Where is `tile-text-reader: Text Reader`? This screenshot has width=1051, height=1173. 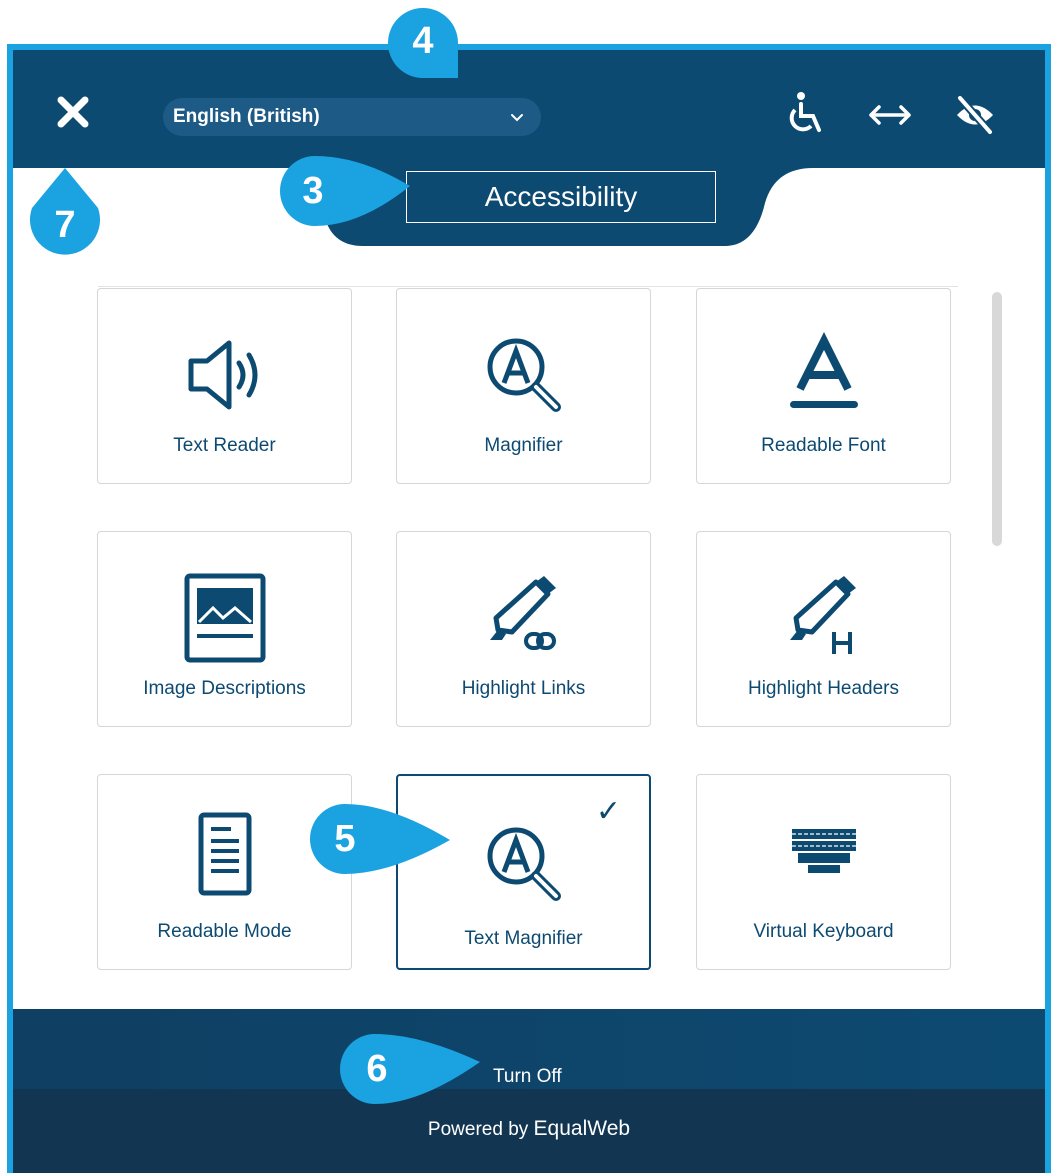
tile-text-reader: Text Reader is located at coordinates (224, 386).